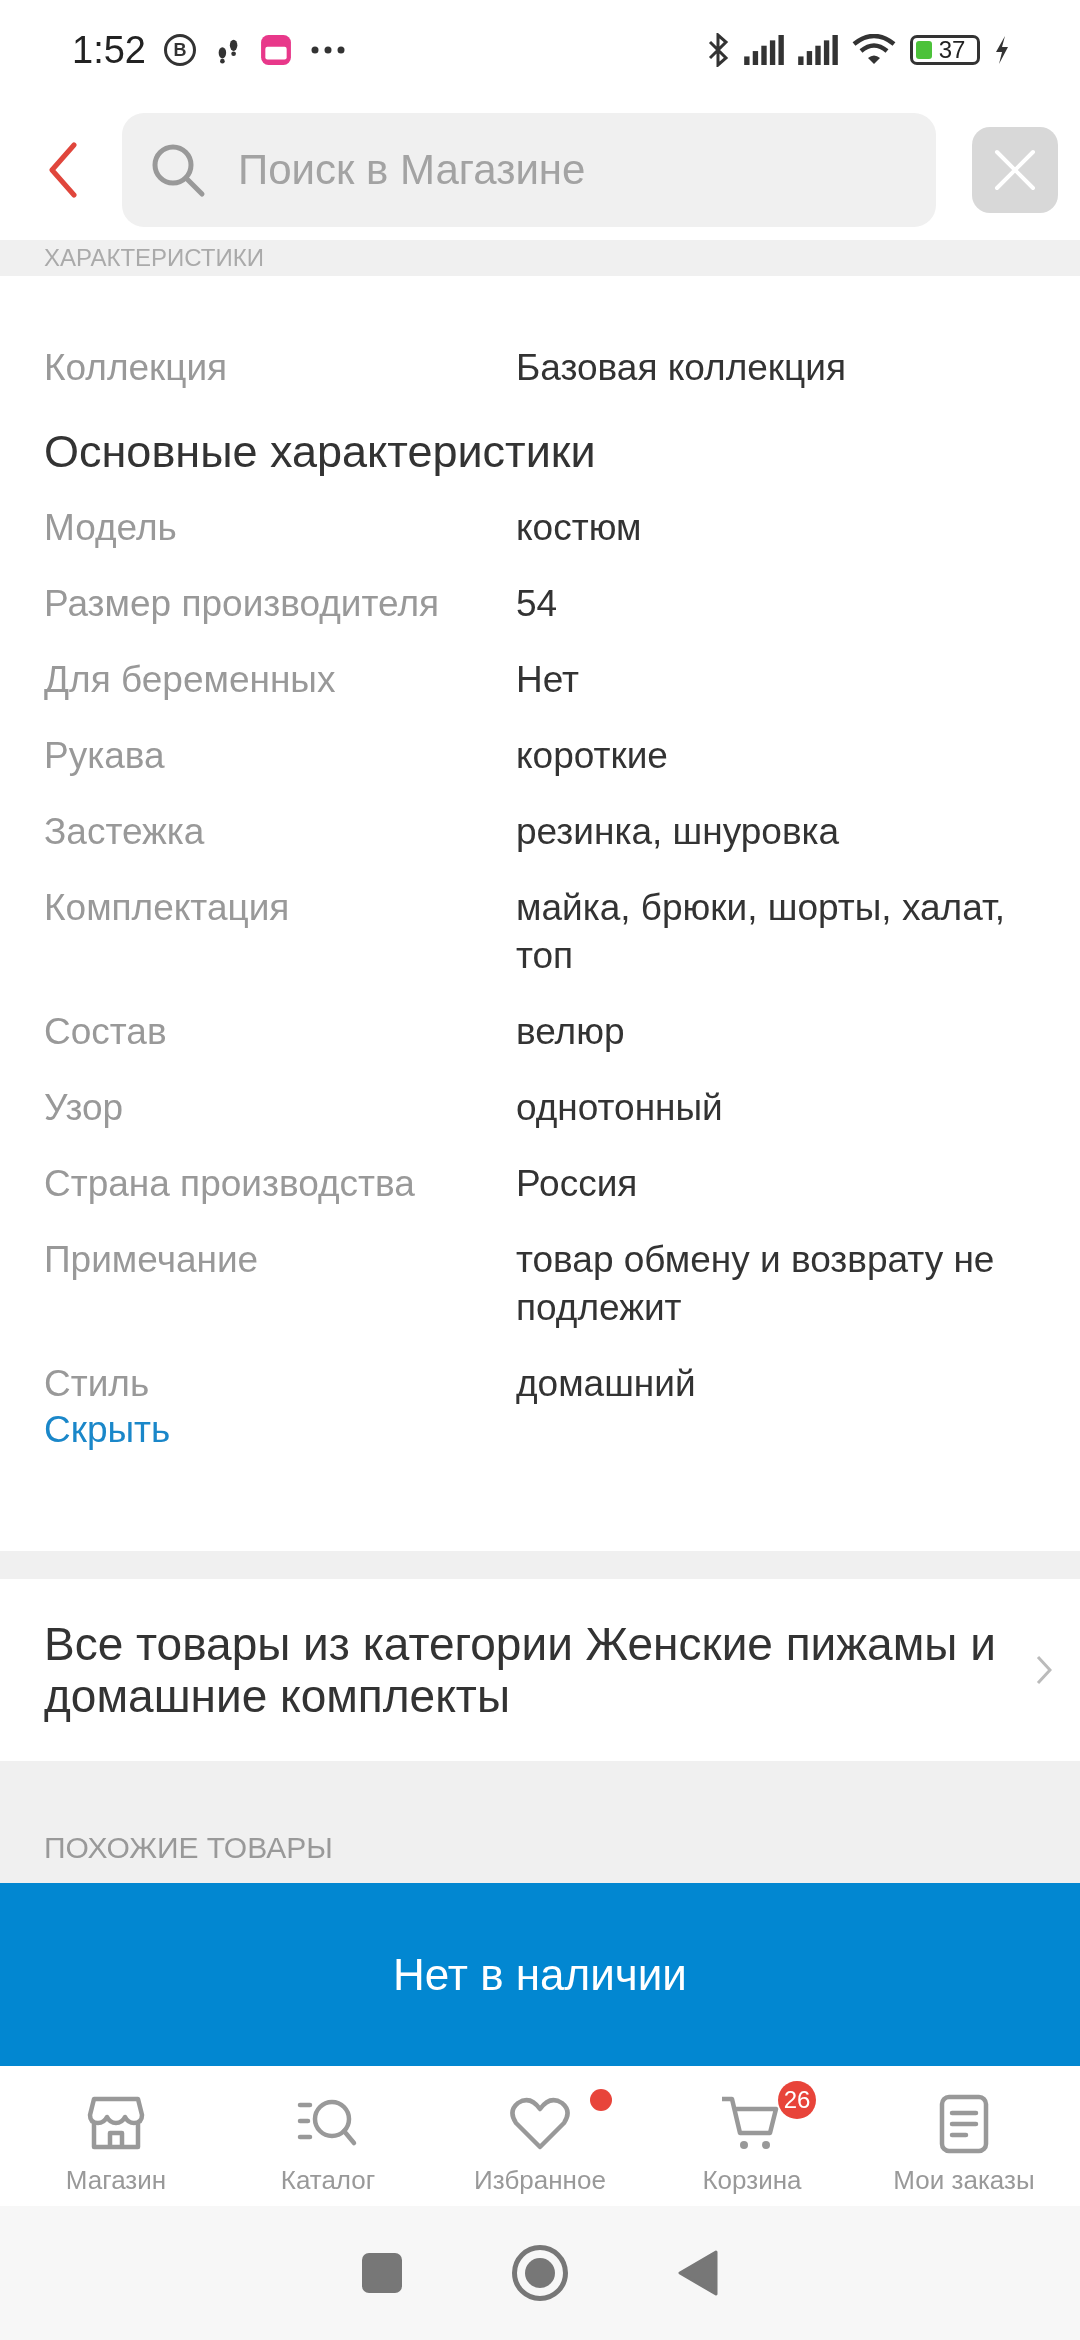 The height and width of the screenshot is (2340, 1080). What do you see at coordinates (111, 528) in the screenshot?
I see `spec-label: Модель` at bounding box center [111, 528].